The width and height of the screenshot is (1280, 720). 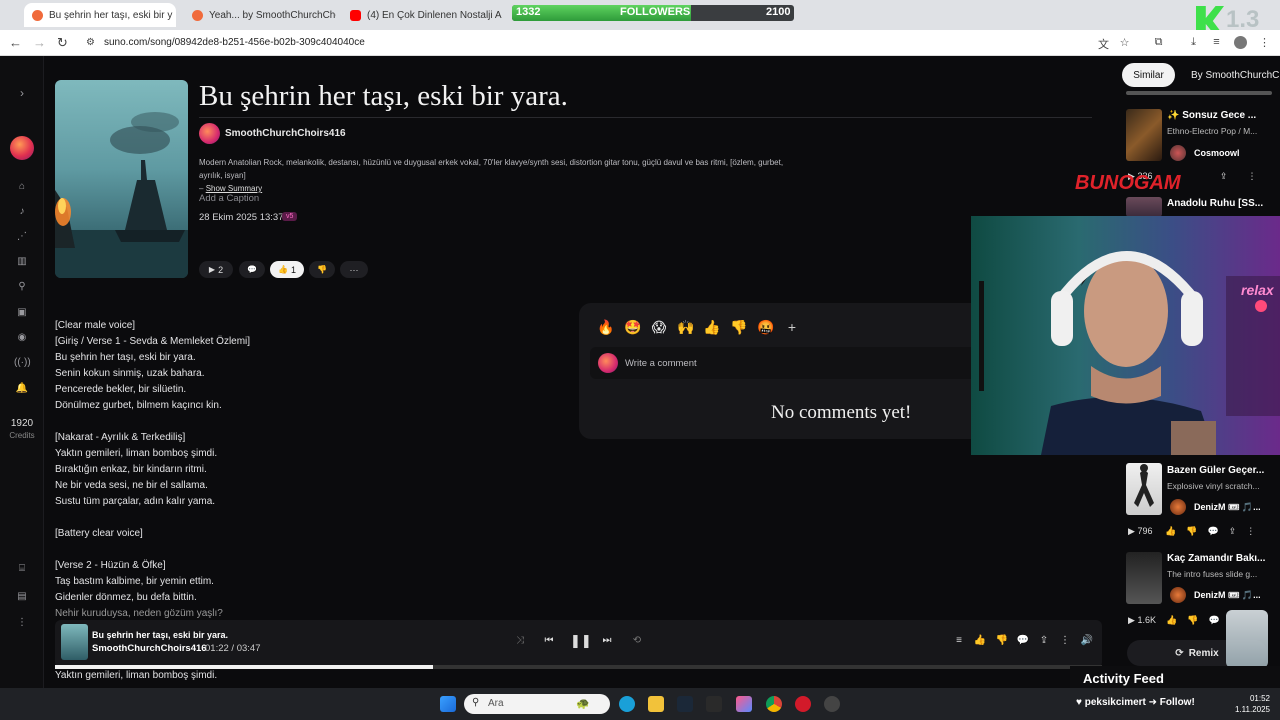 What do you see at coordinates (607, 640) in the screenshot?
I see `next-icon: ⏭` at bounding box center [607, 640].